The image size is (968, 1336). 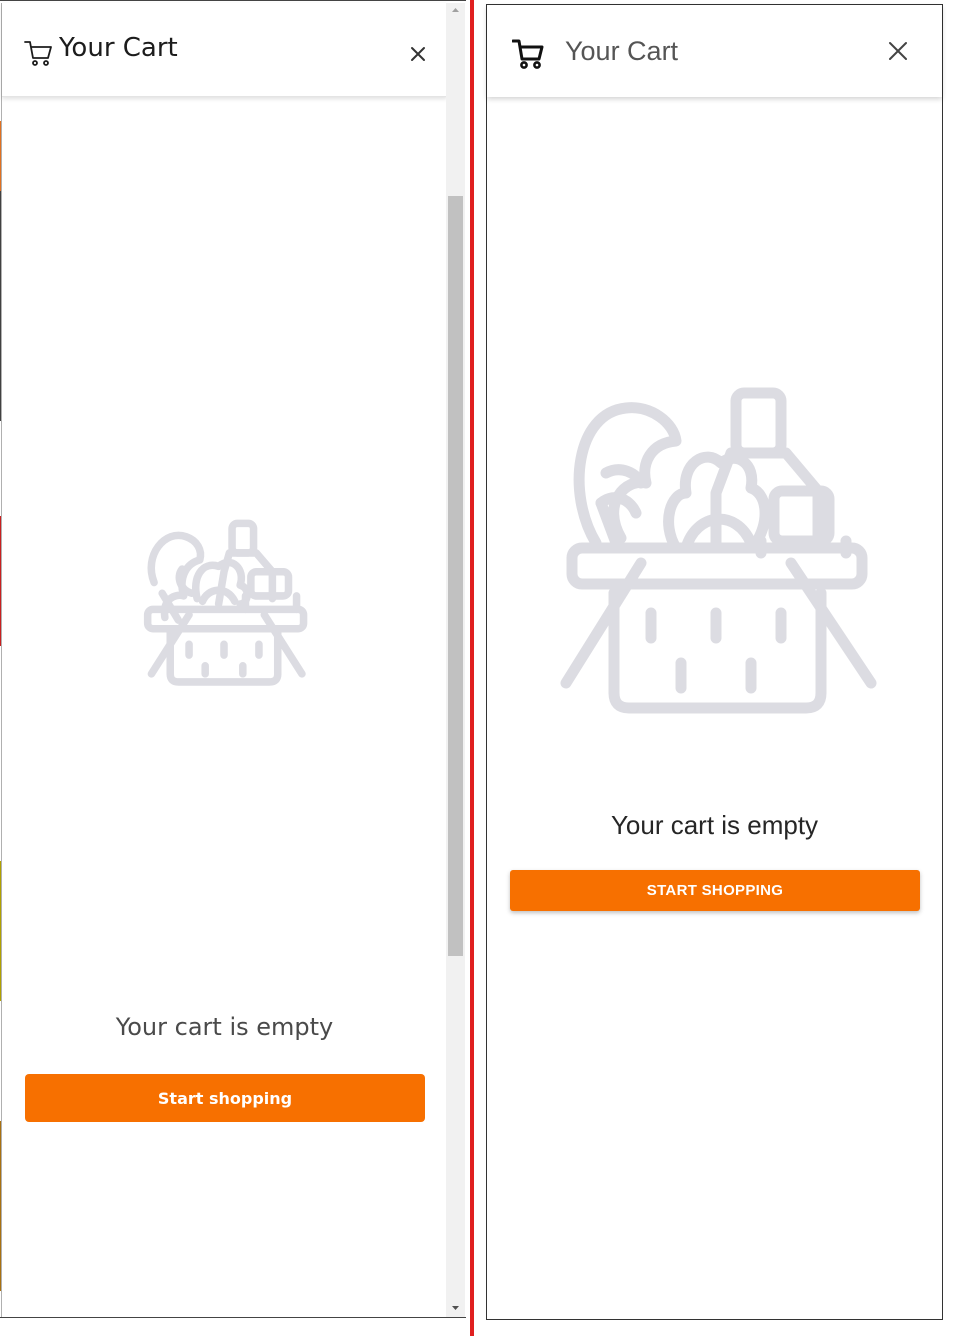 I want to click on start-shopping-button: START SHOPPING, so click(x=715, y=890).